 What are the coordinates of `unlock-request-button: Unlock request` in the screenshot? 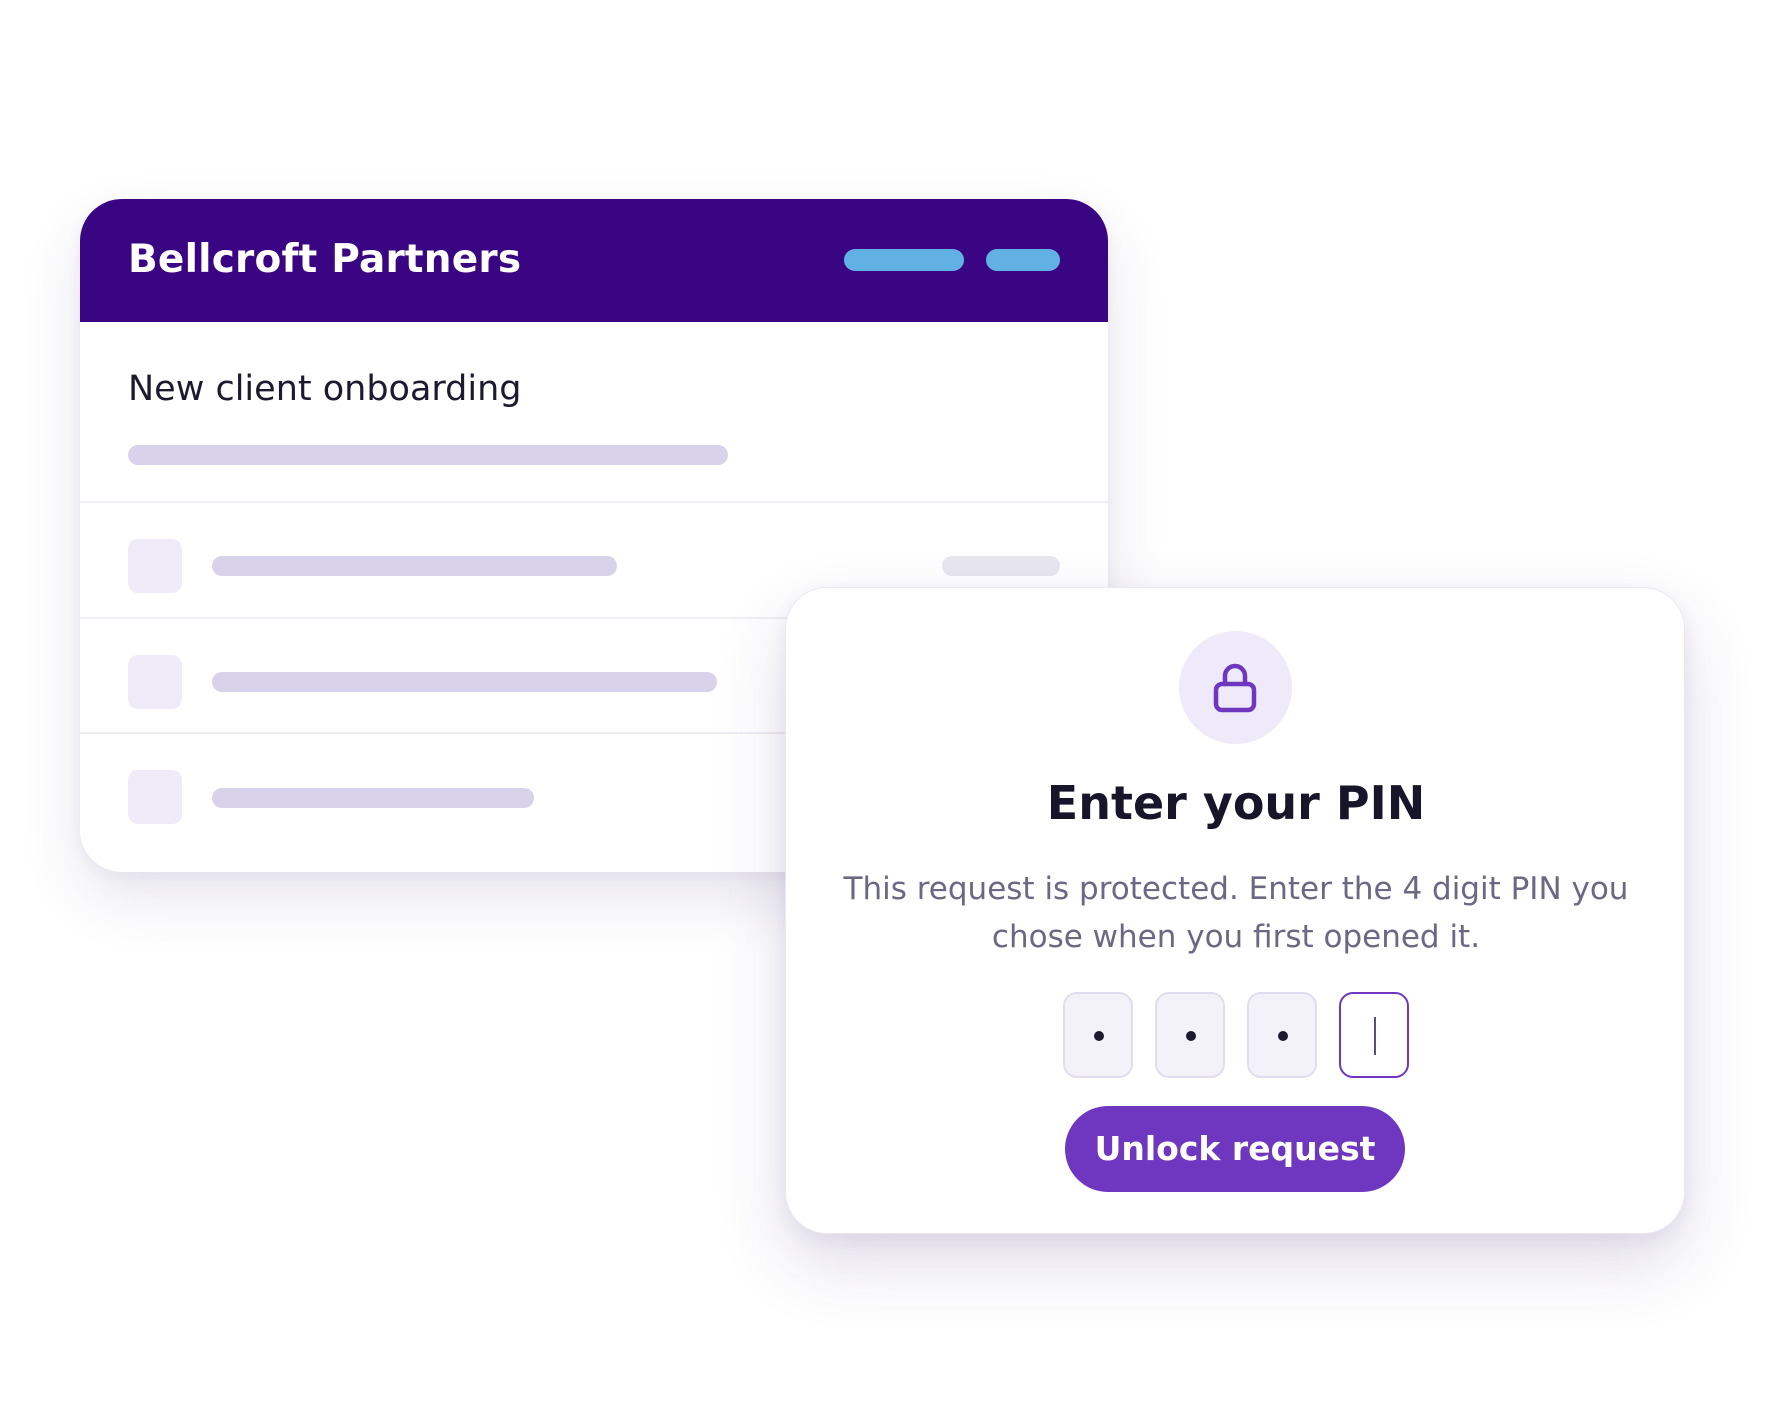 It's located at (1235, 1149).